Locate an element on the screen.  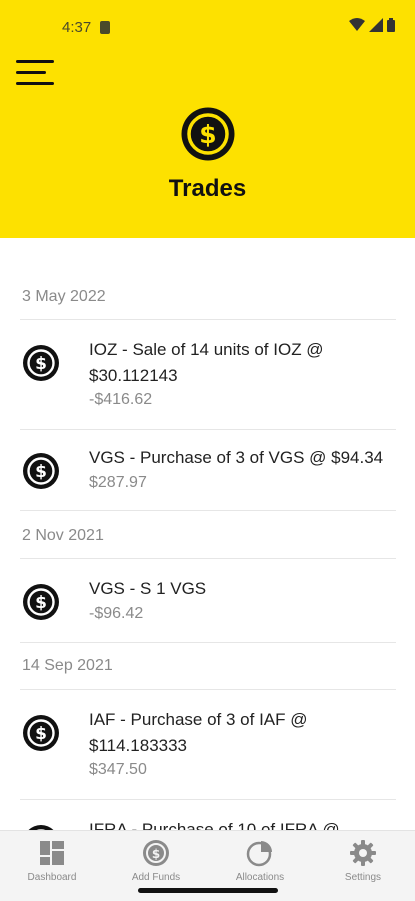
trade-title: VGS - Purchase of 3 of VGS @ $94.34 is located at coordinates (236, 457).